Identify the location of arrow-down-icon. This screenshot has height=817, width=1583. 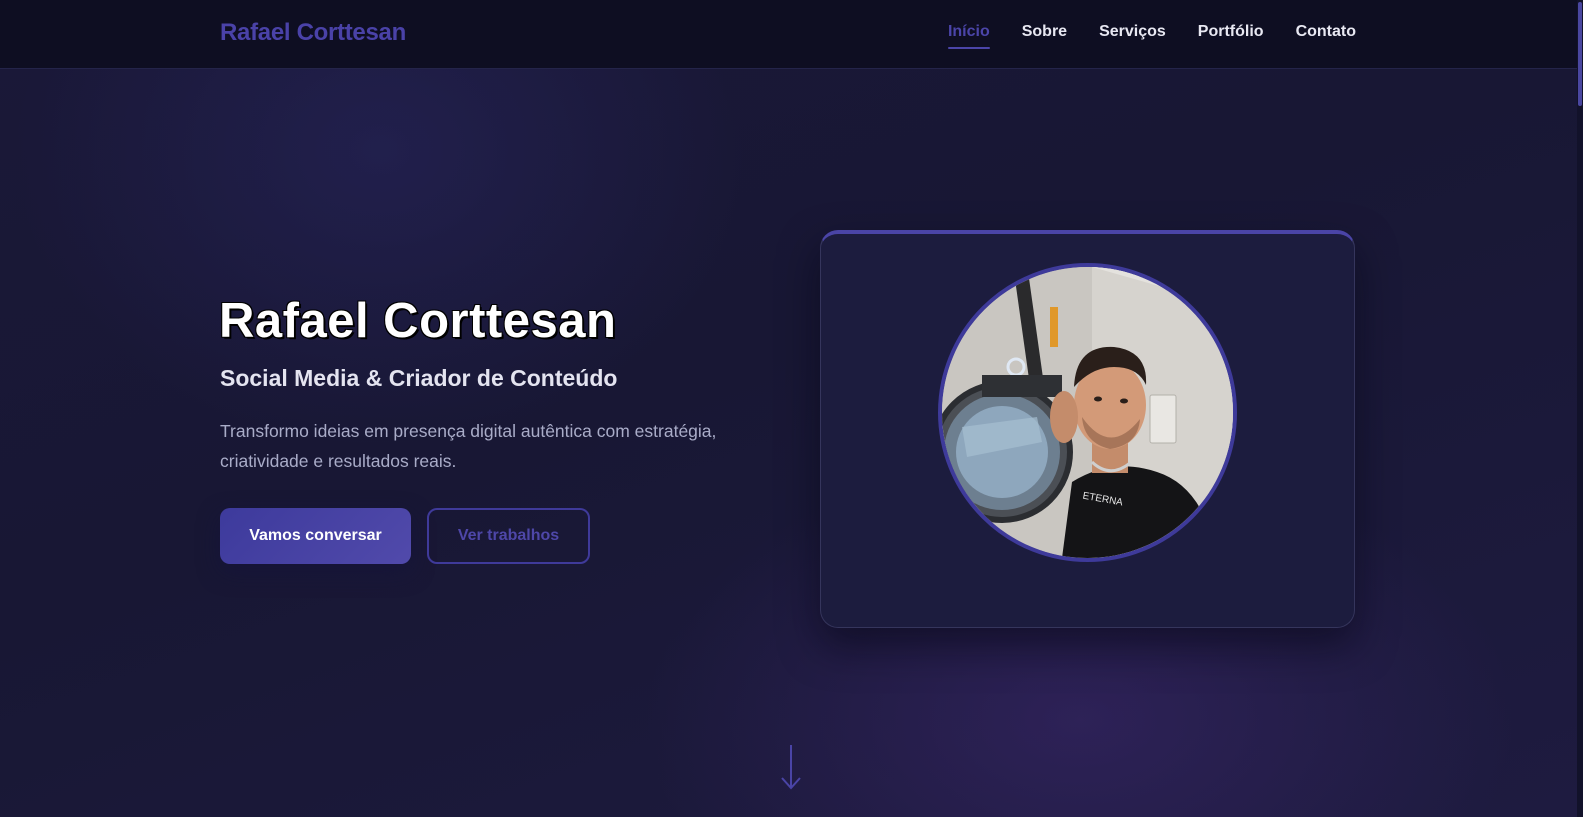
(791, 767).